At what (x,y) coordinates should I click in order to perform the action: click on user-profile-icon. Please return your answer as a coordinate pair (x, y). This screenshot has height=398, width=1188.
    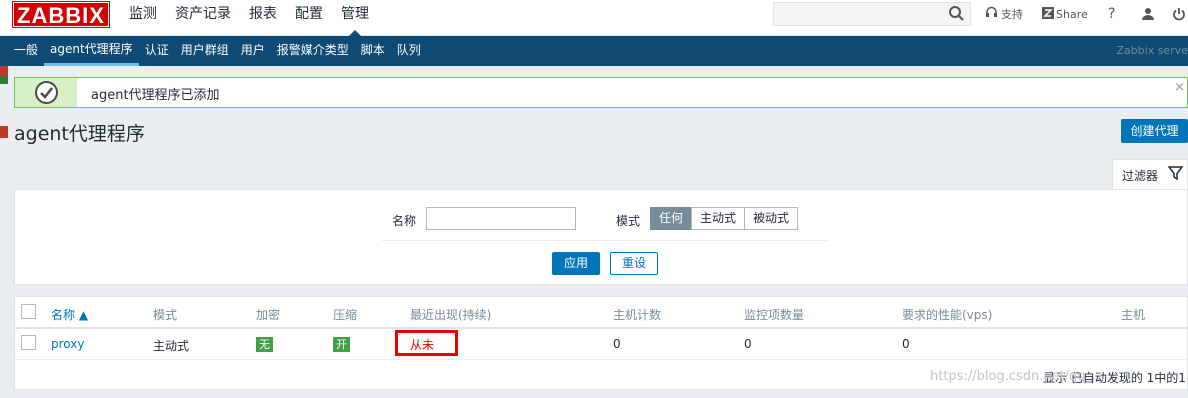
    Looking at the image, I should click on (1148, 14).